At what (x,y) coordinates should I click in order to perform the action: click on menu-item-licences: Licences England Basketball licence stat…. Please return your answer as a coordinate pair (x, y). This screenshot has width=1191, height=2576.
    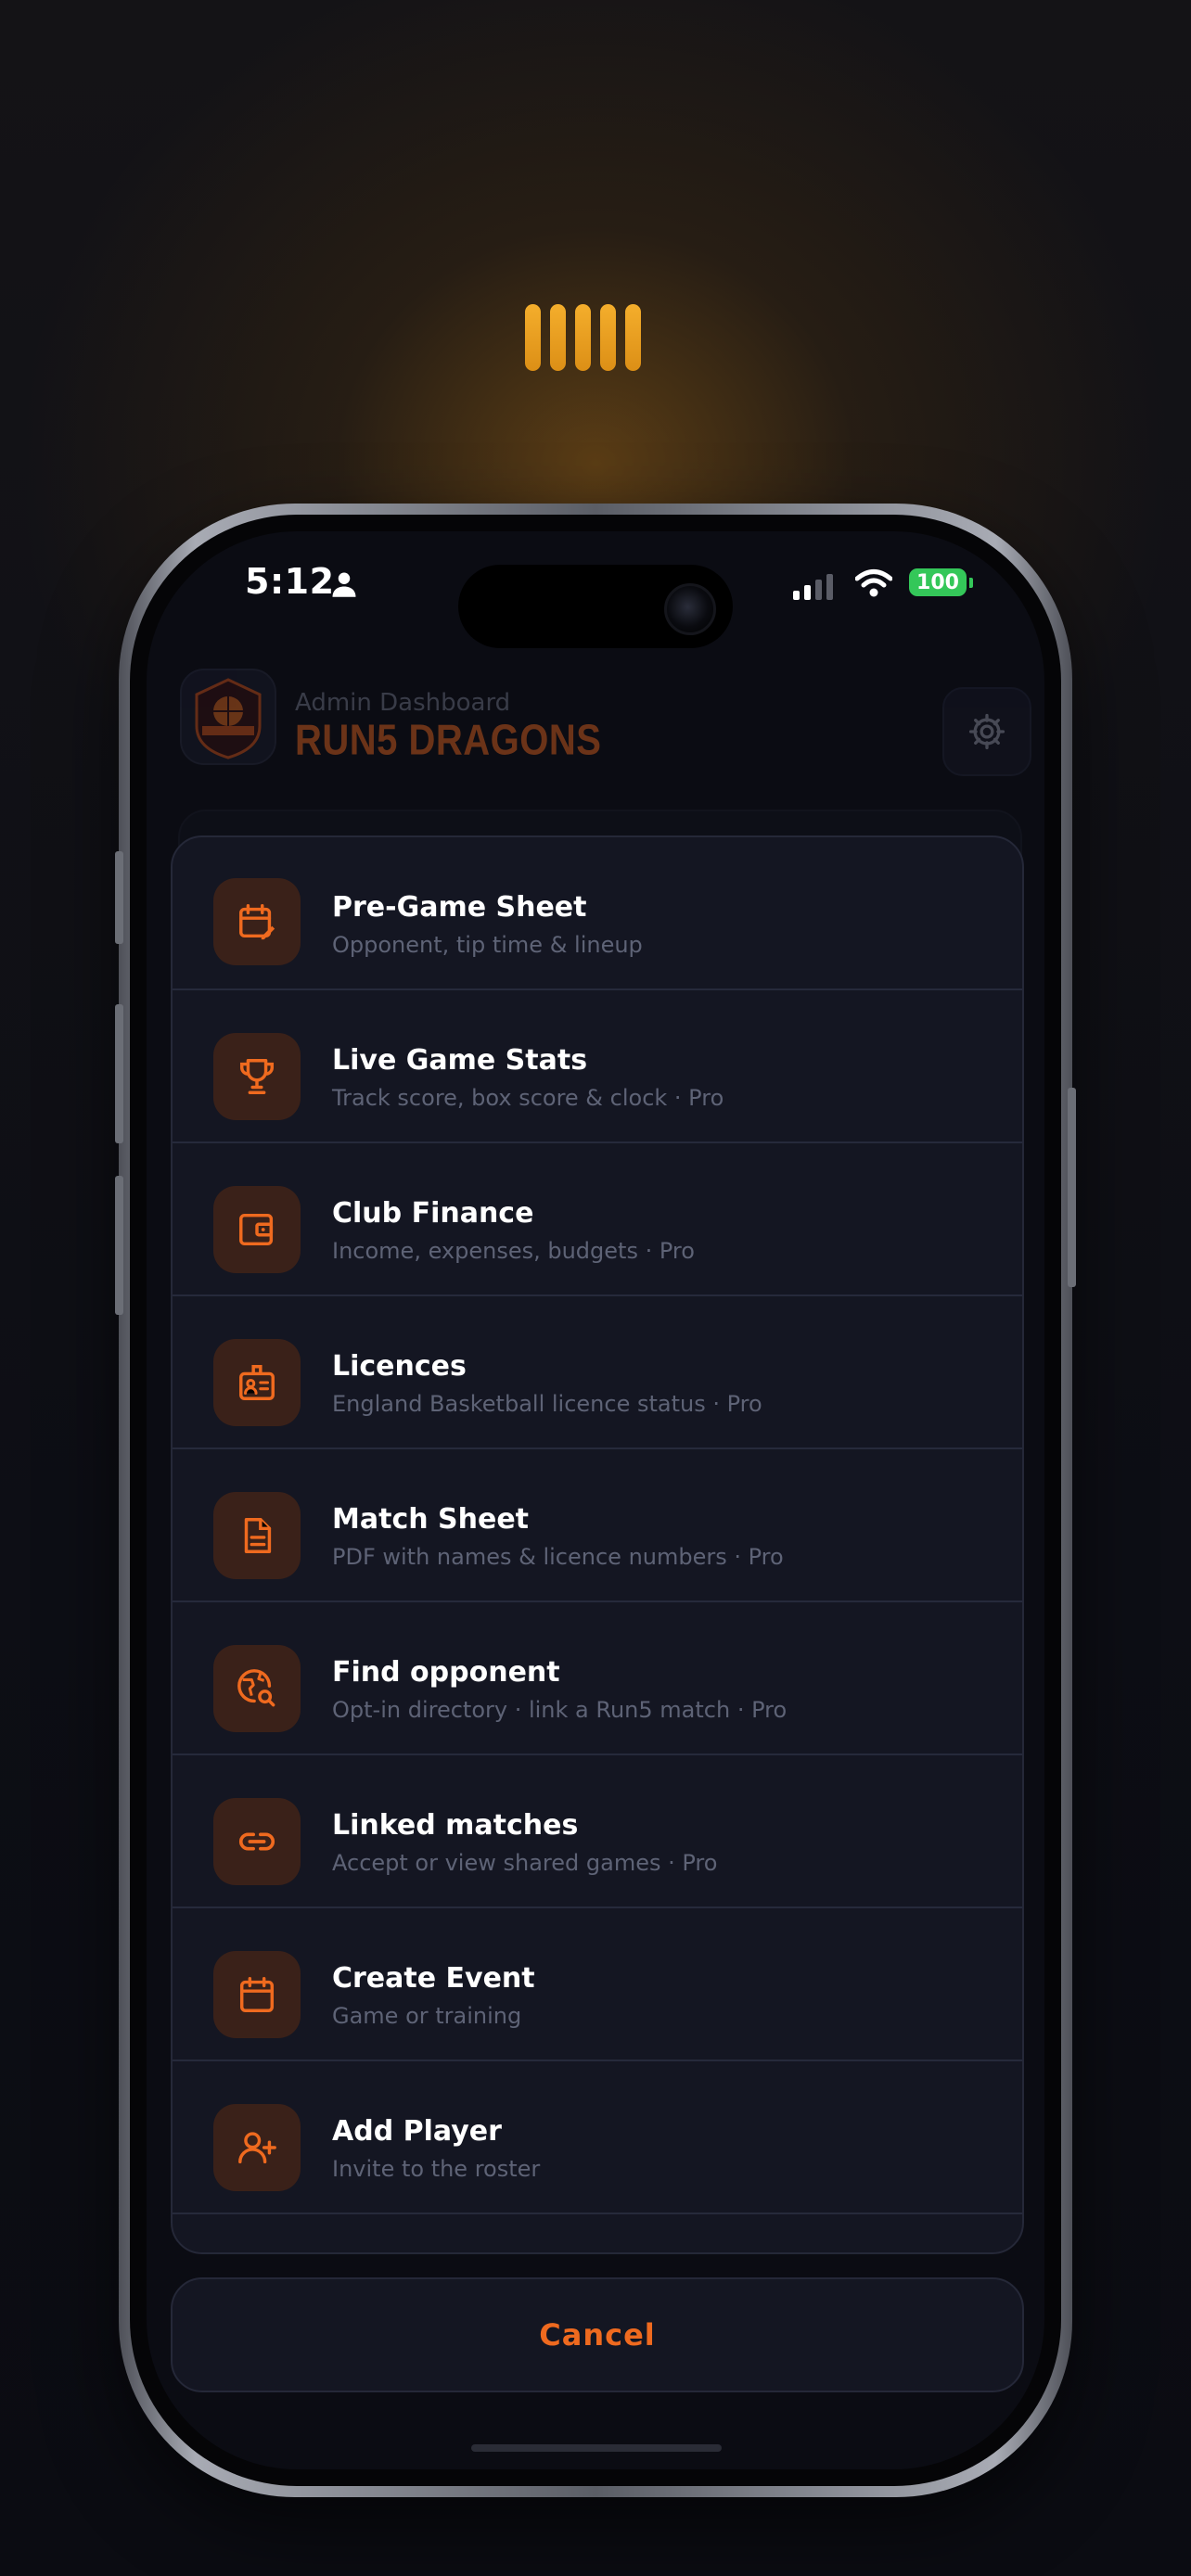
    Looking at the image, I should click on (597, 1372).